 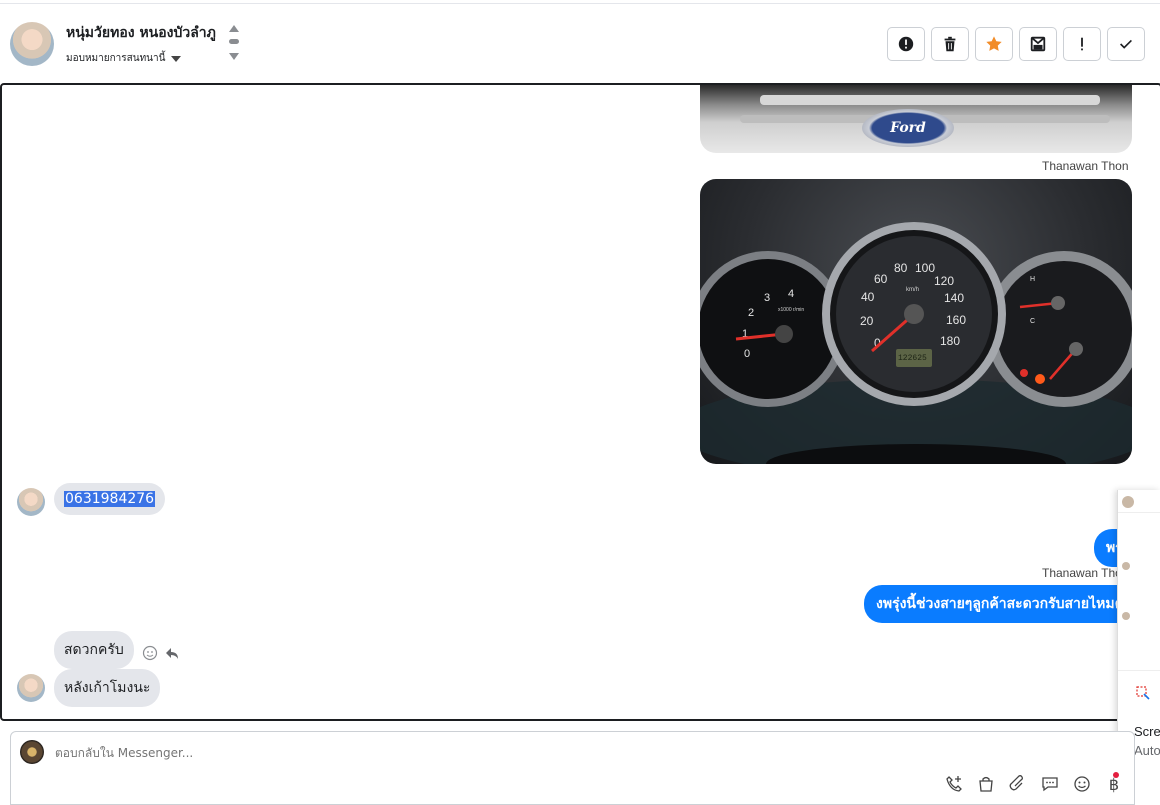 I want to click on caret-down-icon, so click(x=176, y=58).